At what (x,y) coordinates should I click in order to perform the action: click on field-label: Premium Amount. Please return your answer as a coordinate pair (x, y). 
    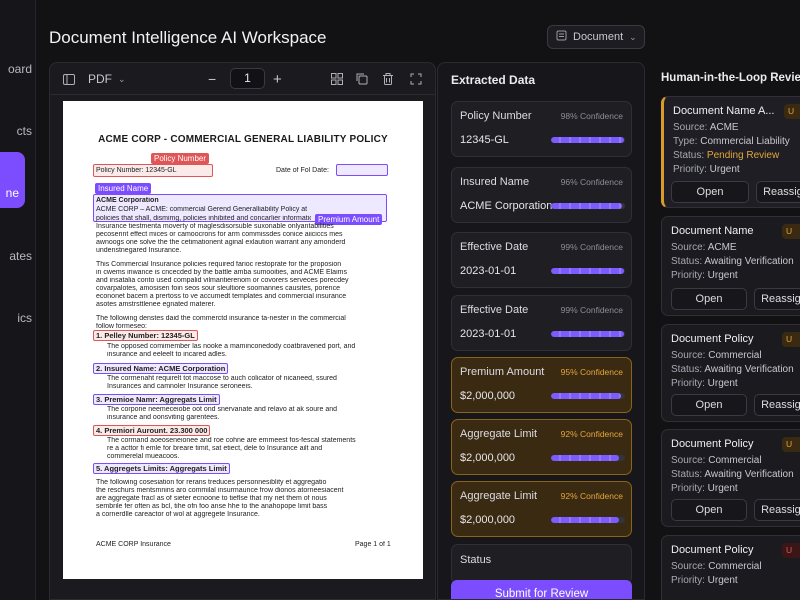
    Looking at the image, I should click on (502, 372).